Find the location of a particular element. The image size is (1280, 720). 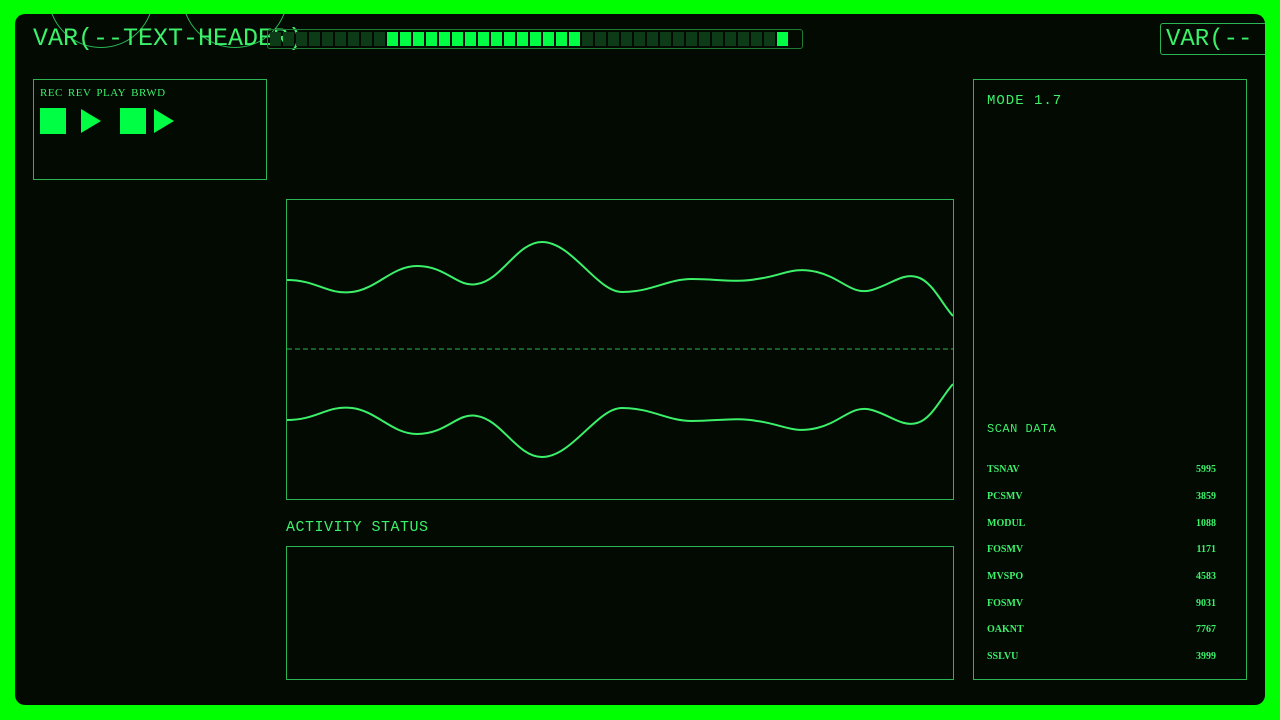

record-button is located at coordinates (53, 121).